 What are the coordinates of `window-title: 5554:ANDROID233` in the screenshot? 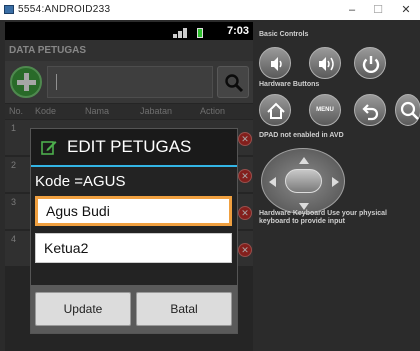 It's located at (64, 9).